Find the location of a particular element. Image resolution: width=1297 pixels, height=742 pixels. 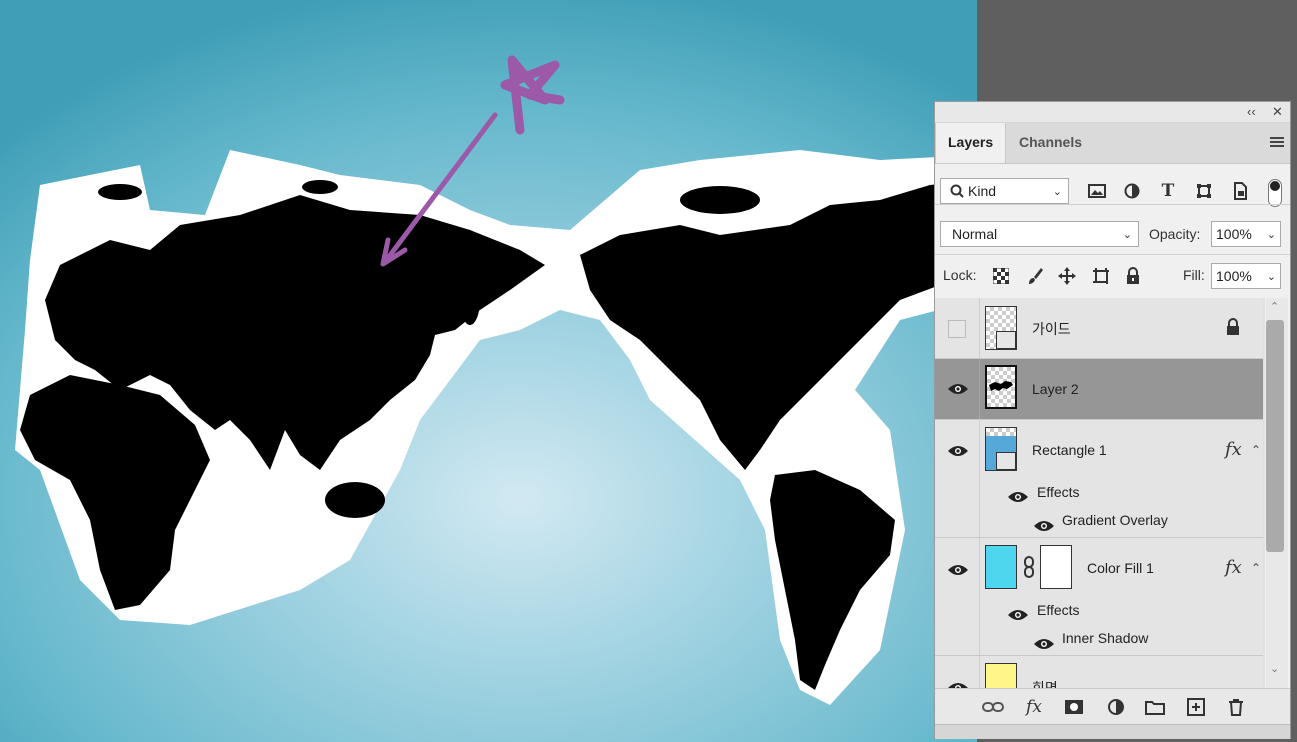

lock-brush-icon is located at coordinates (1035, 276).